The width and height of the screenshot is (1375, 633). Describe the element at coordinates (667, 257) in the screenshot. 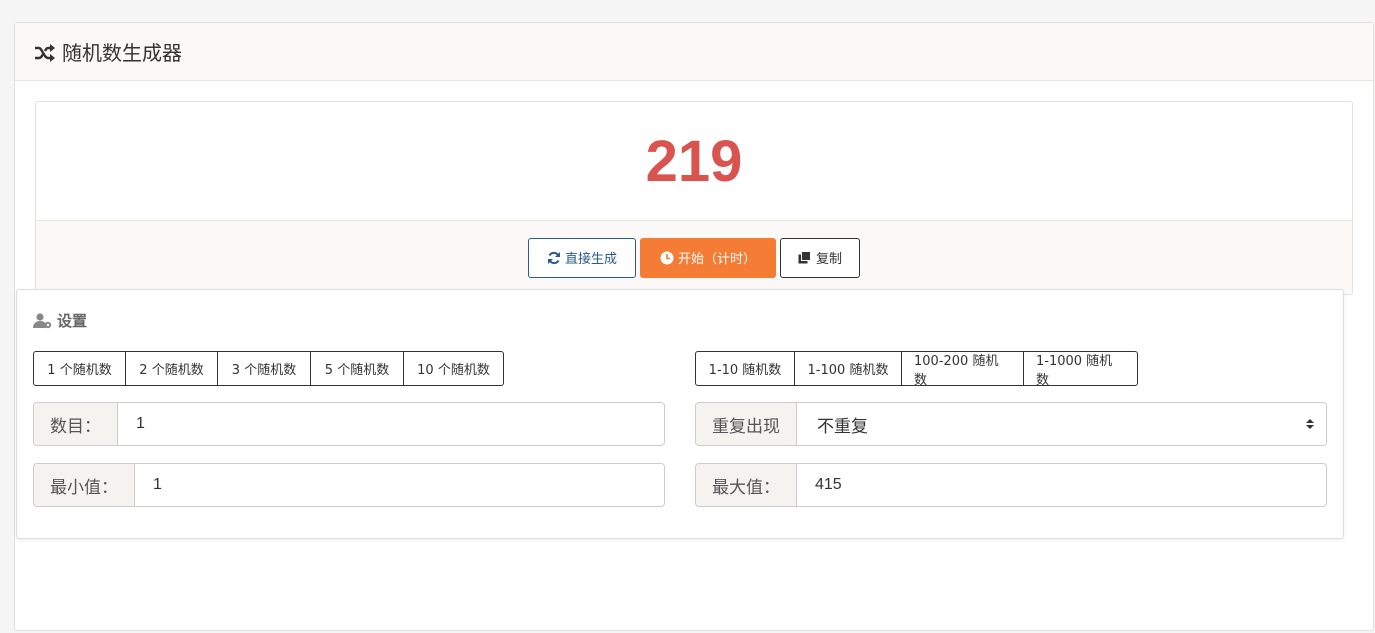

I see `clock-icon` at that location.